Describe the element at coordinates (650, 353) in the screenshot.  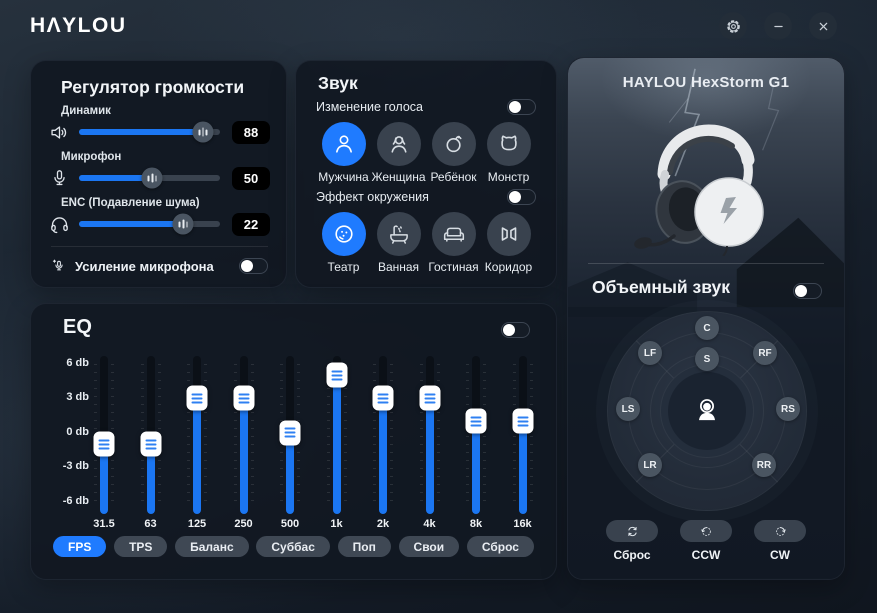
I see `speaker-position-LF: LF` at that location.